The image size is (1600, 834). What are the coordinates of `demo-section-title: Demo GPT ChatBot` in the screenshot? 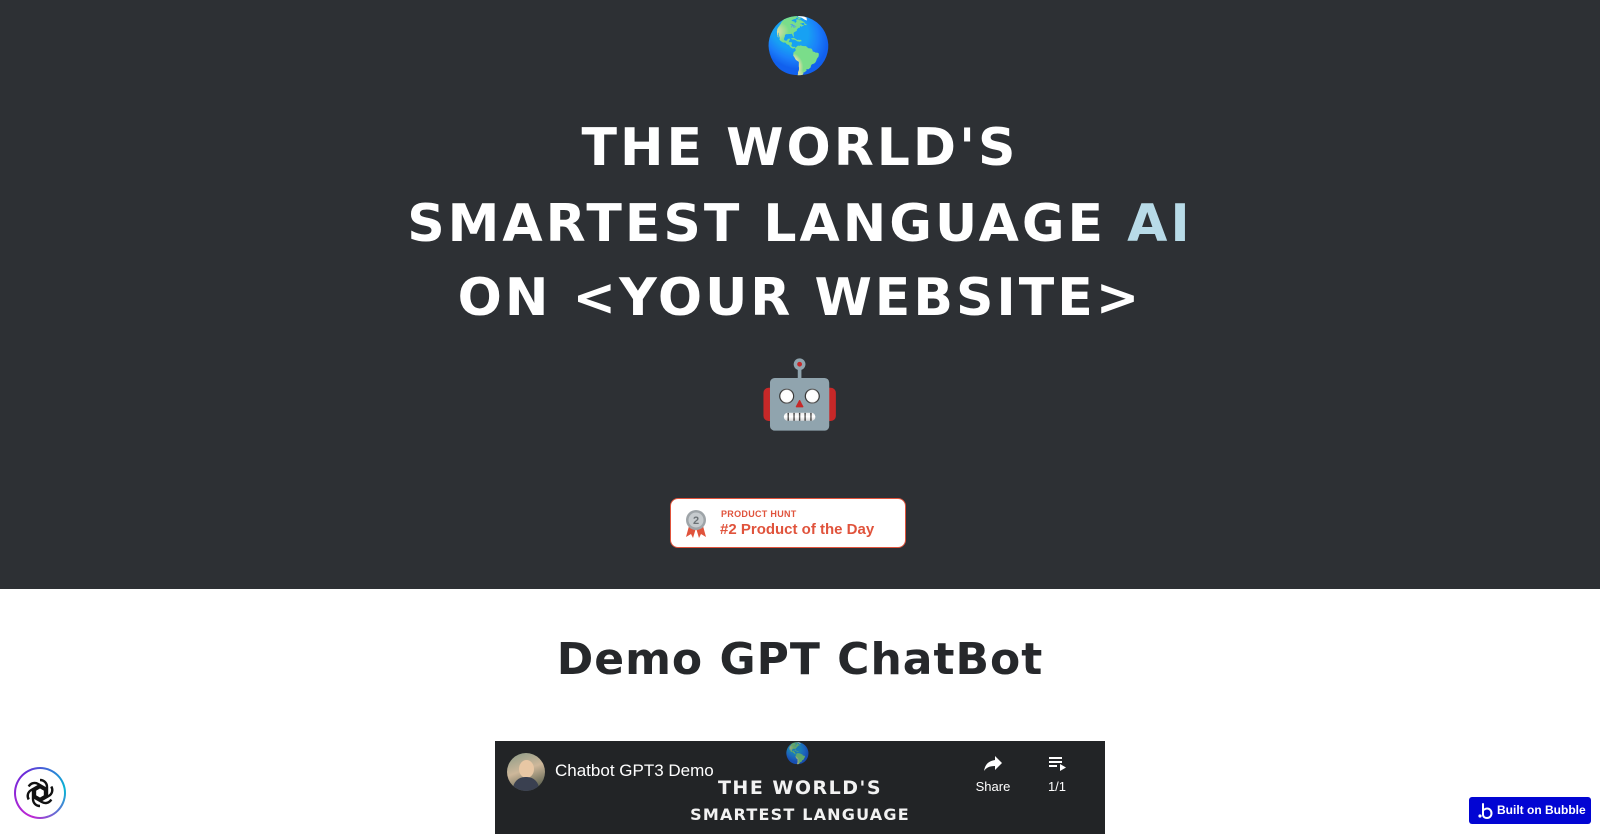 It's located at (800, 659).